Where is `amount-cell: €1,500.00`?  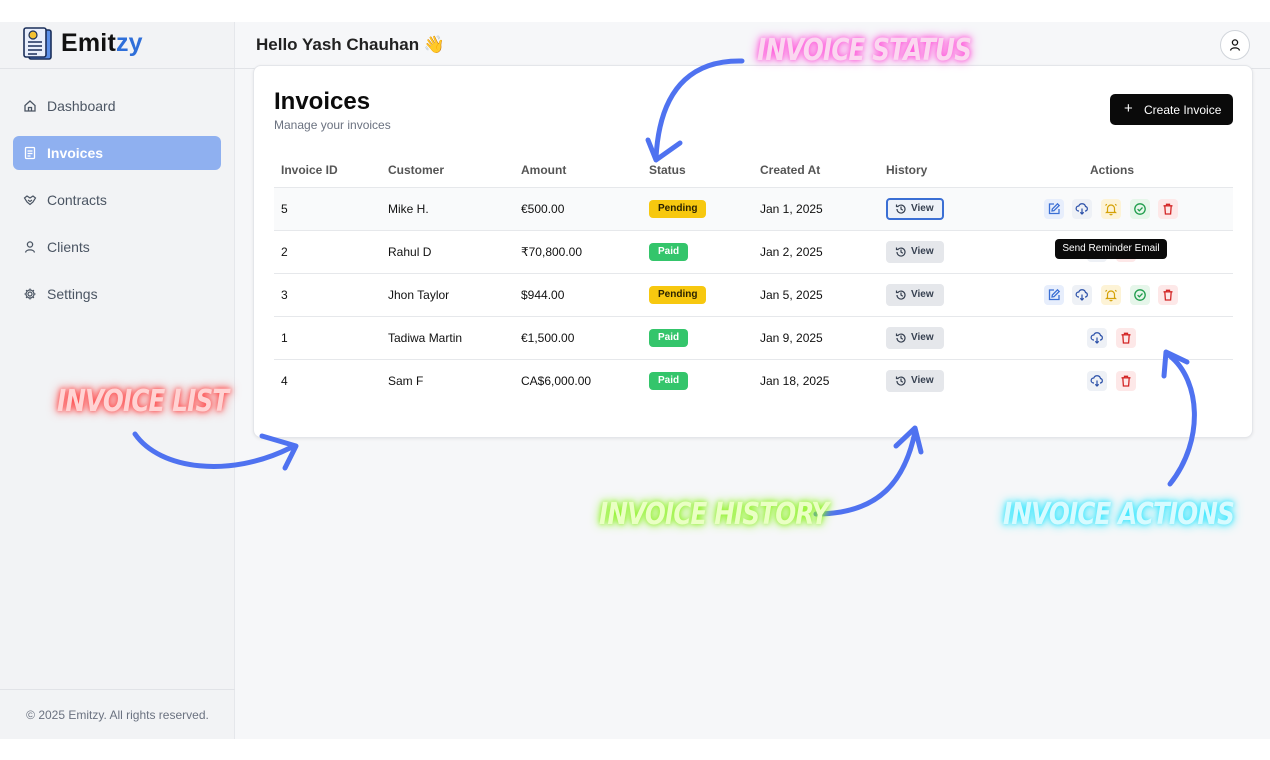
amount-cell: €1,500.00 is located at coordinates (548, 338).